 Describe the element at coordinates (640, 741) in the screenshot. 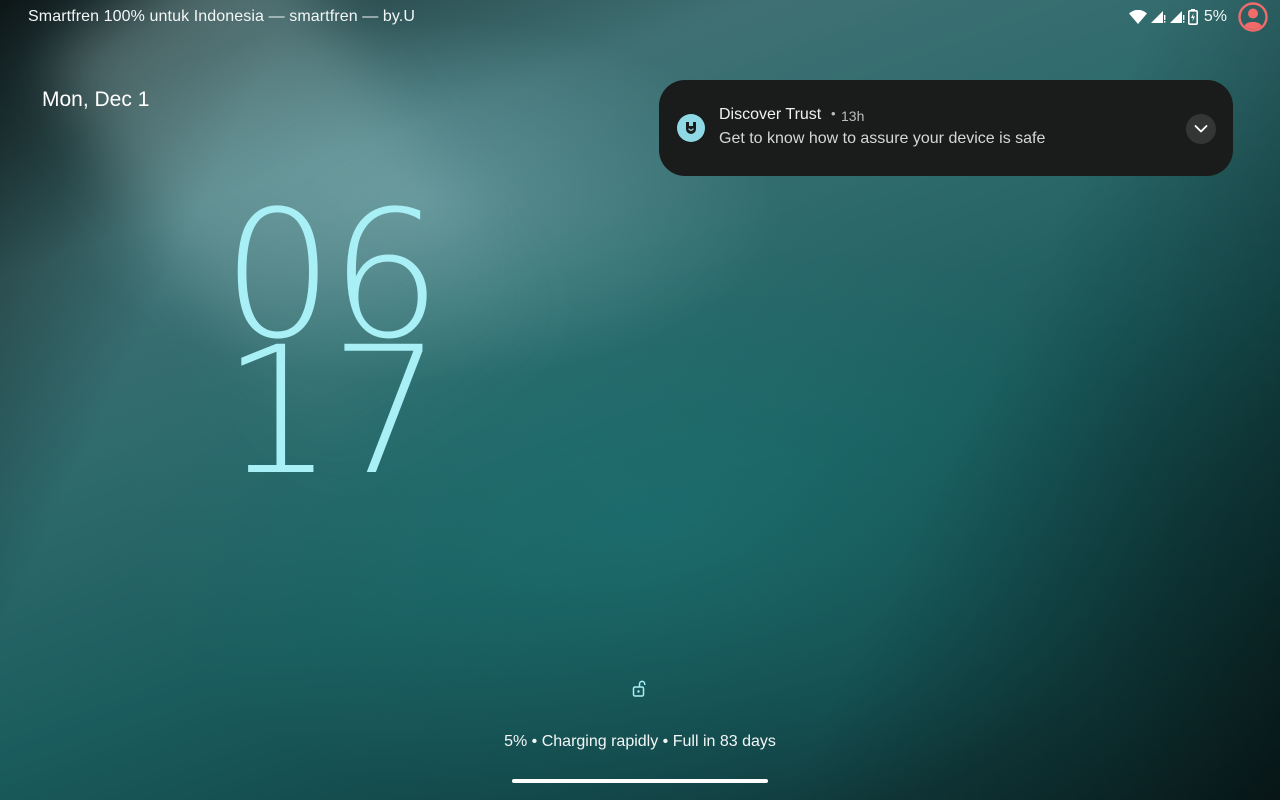

I see `charging-status: 5% • Charging rapidly • Full in 83 days` at that location.